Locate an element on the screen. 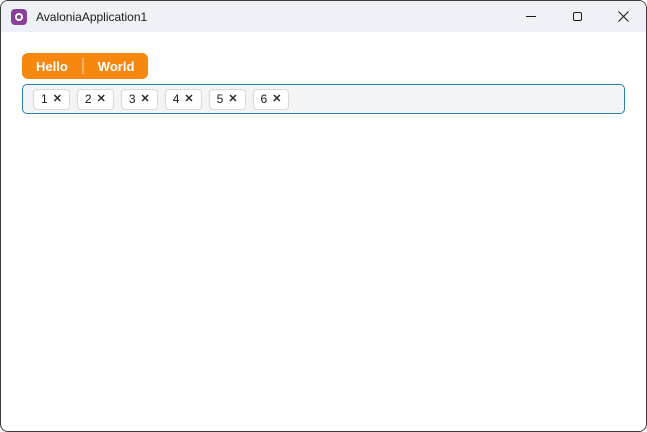  chip: 4 ✕ is located at coordinates (183, 99).